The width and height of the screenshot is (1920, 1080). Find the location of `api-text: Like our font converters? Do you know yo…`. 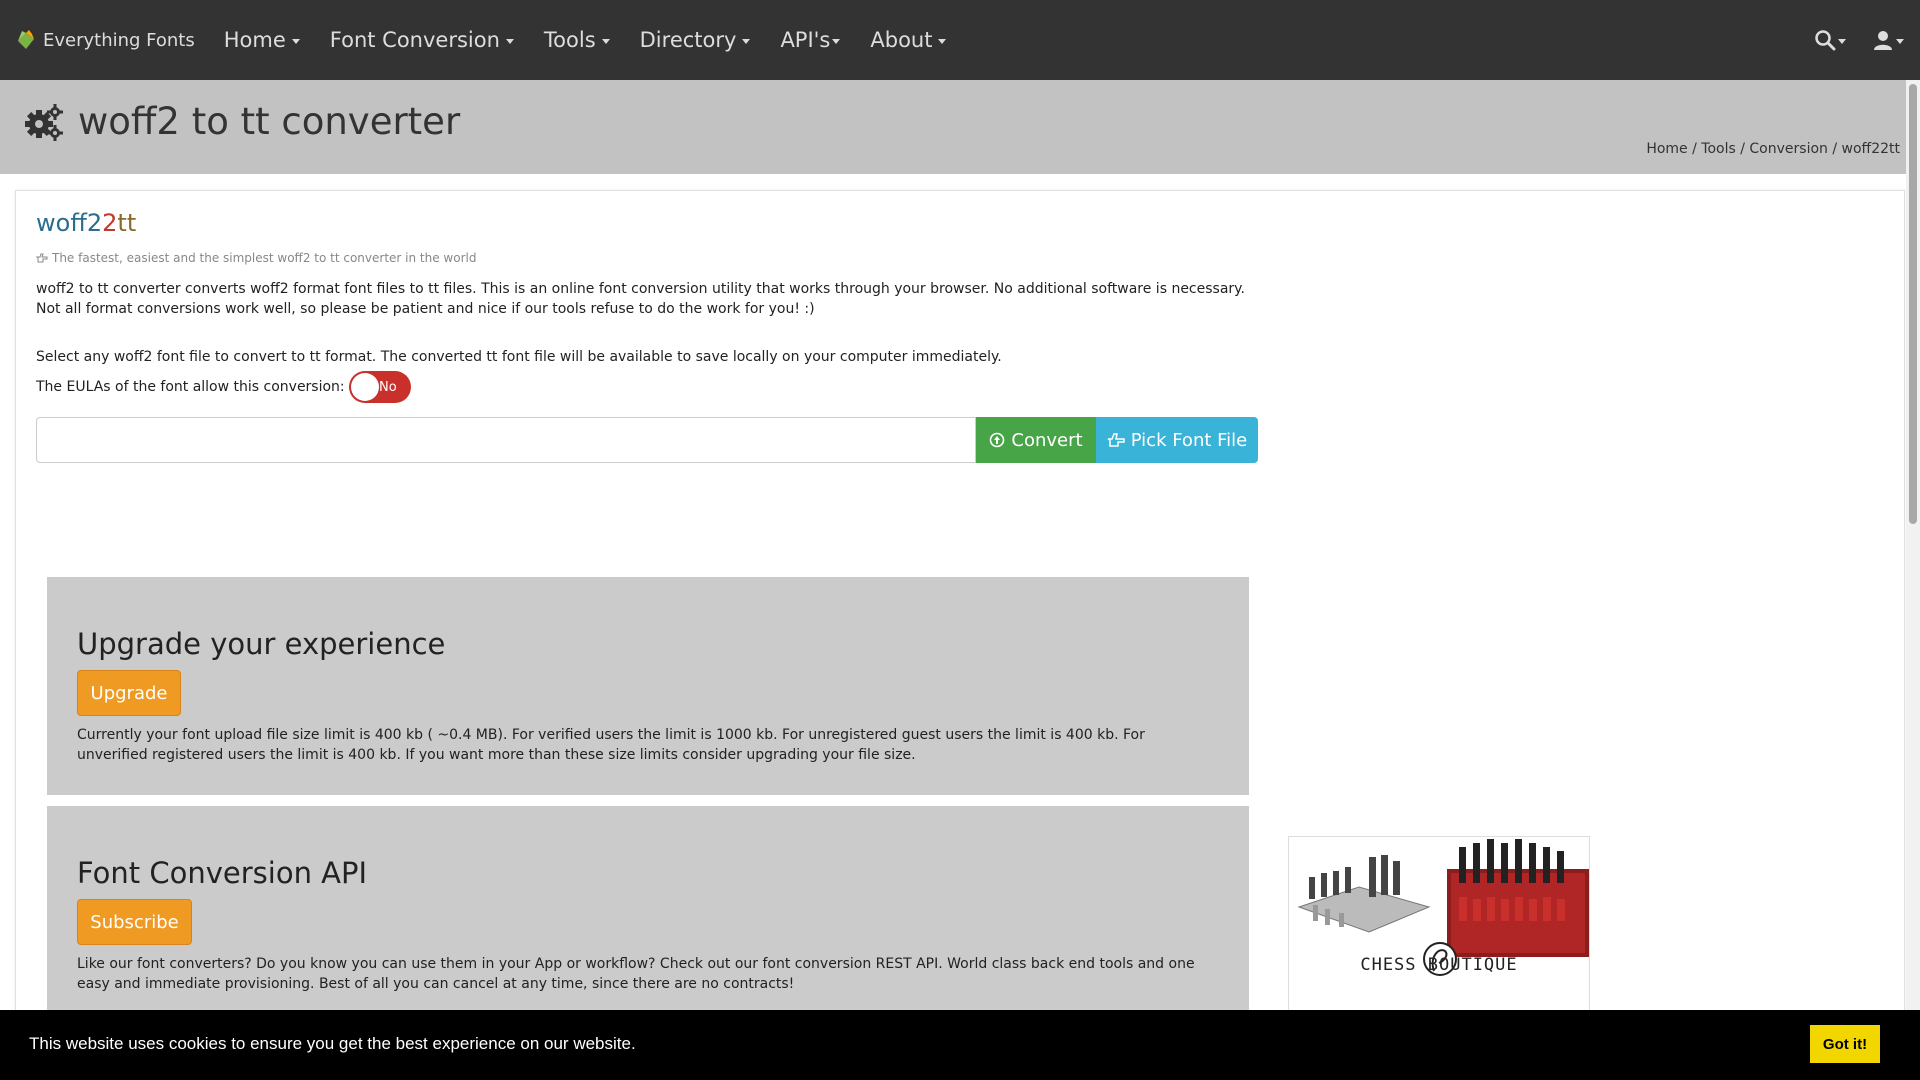

api-text: Like our font converters? Do you know yo… is located at coordinates (636, 974).